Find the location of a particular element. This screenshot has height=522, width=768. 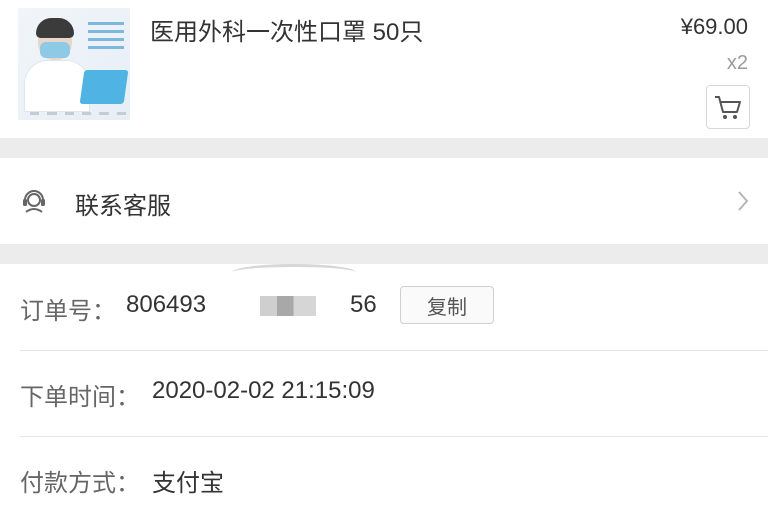

product-thumbnail is located at coordinates (74, 64).